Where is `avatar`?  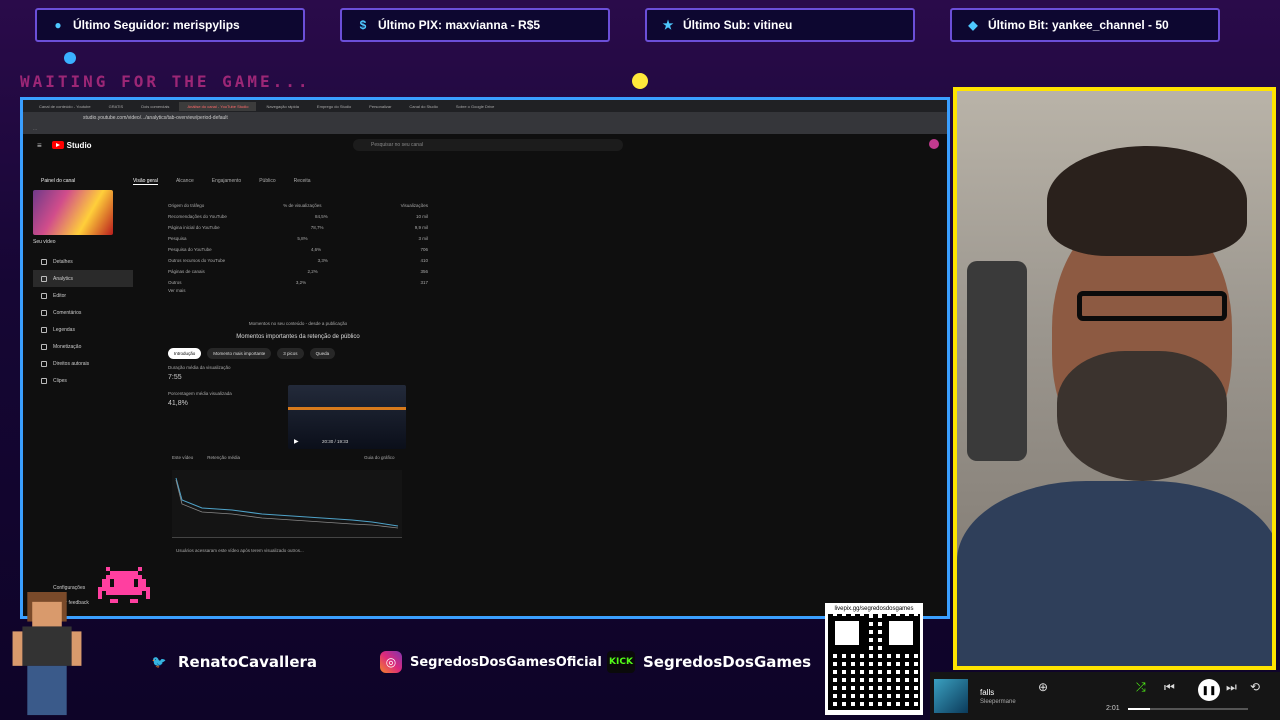
avatar is located at coordinates (934, 144).